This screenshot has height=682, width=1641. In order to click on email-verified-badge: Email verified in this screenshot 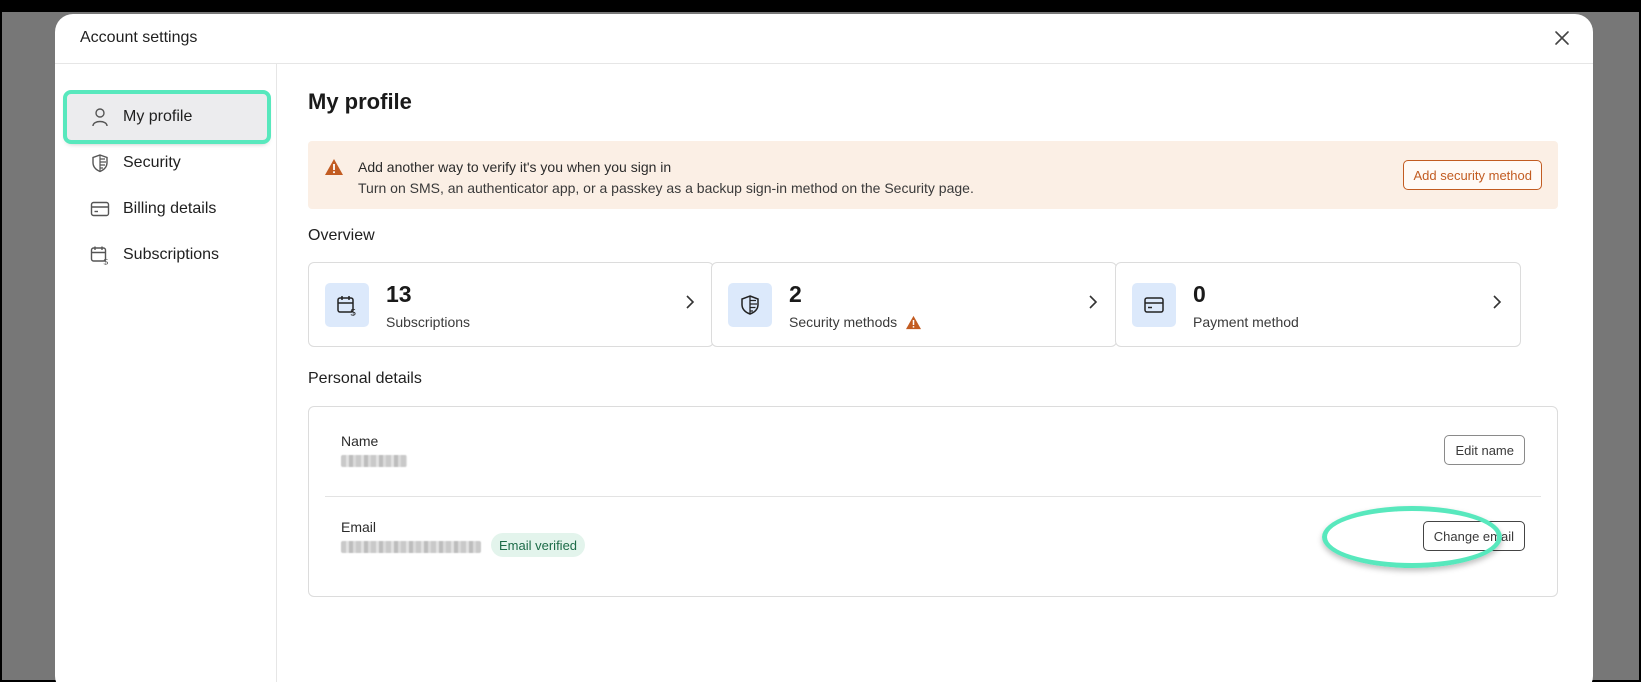, I will do `click(538, 545)`.